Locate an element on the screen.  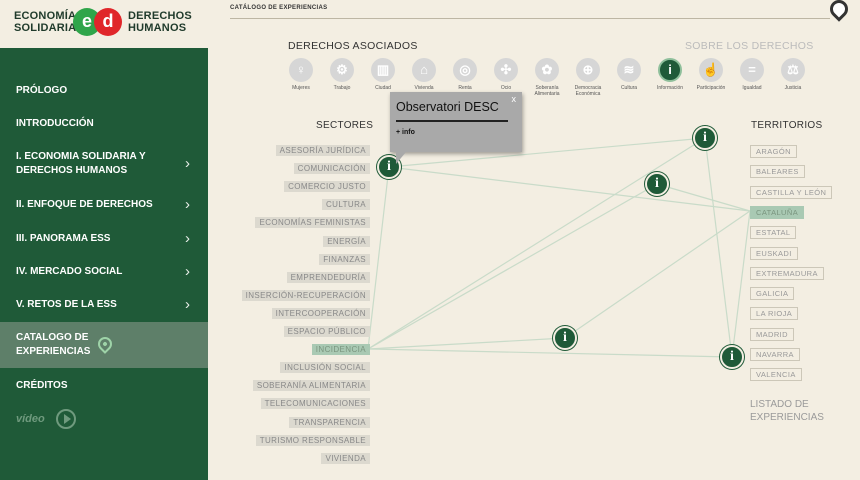
sector-tag: INTERCOOPERACIÓN is located at coordinates (320, 313).